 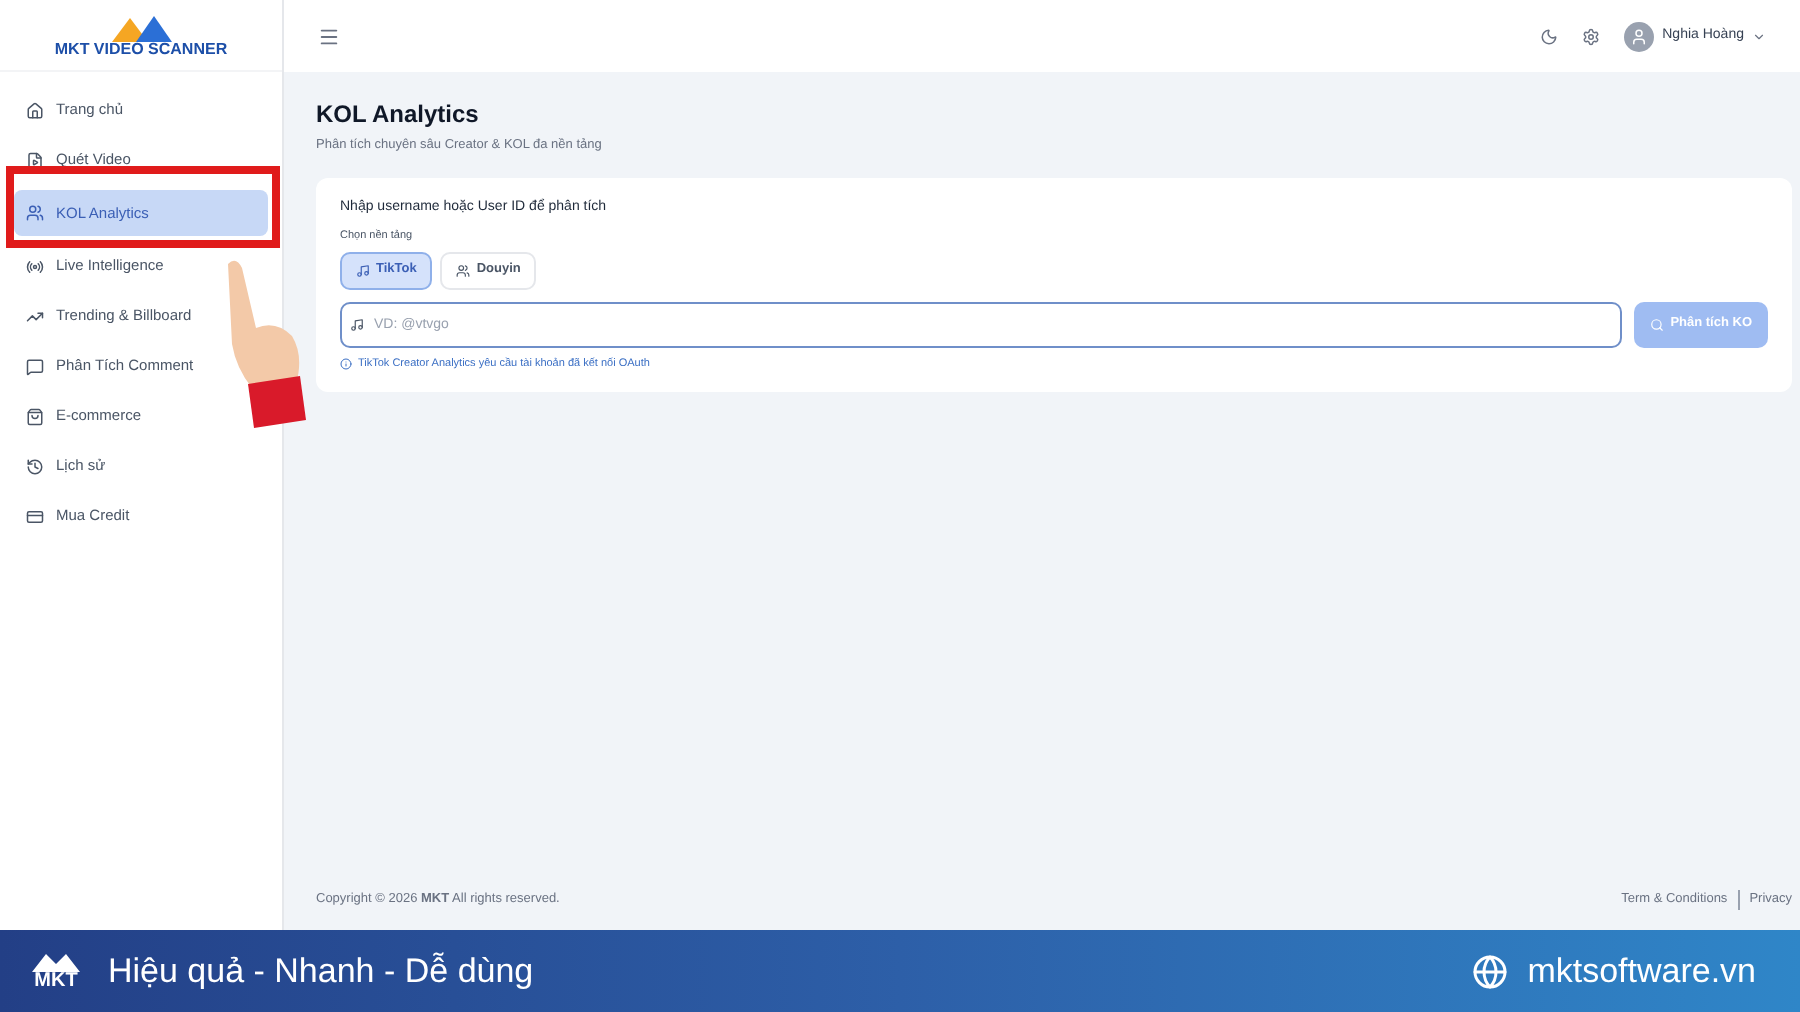 I want to click on globe-icon, so click(x=1489, y=971).